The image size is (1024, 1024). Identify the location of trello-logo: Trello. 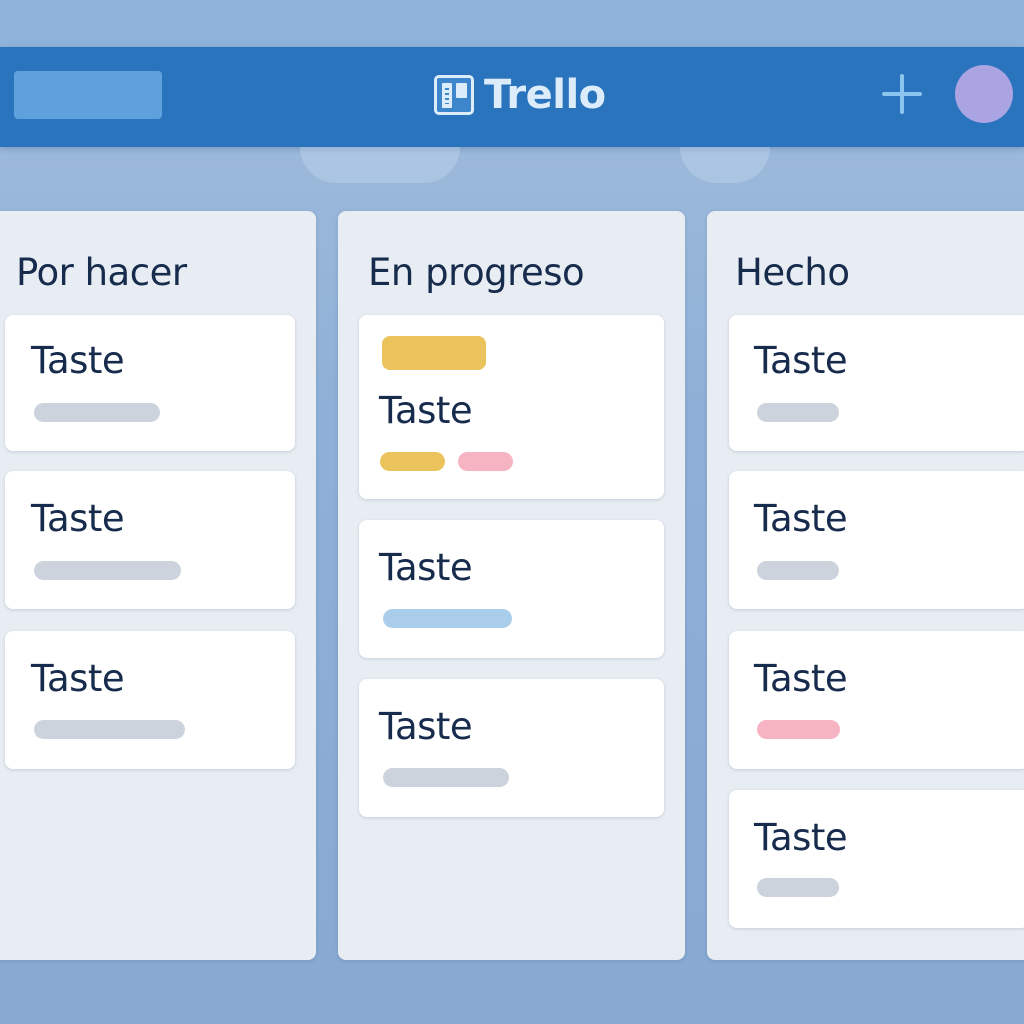
(520, 95).